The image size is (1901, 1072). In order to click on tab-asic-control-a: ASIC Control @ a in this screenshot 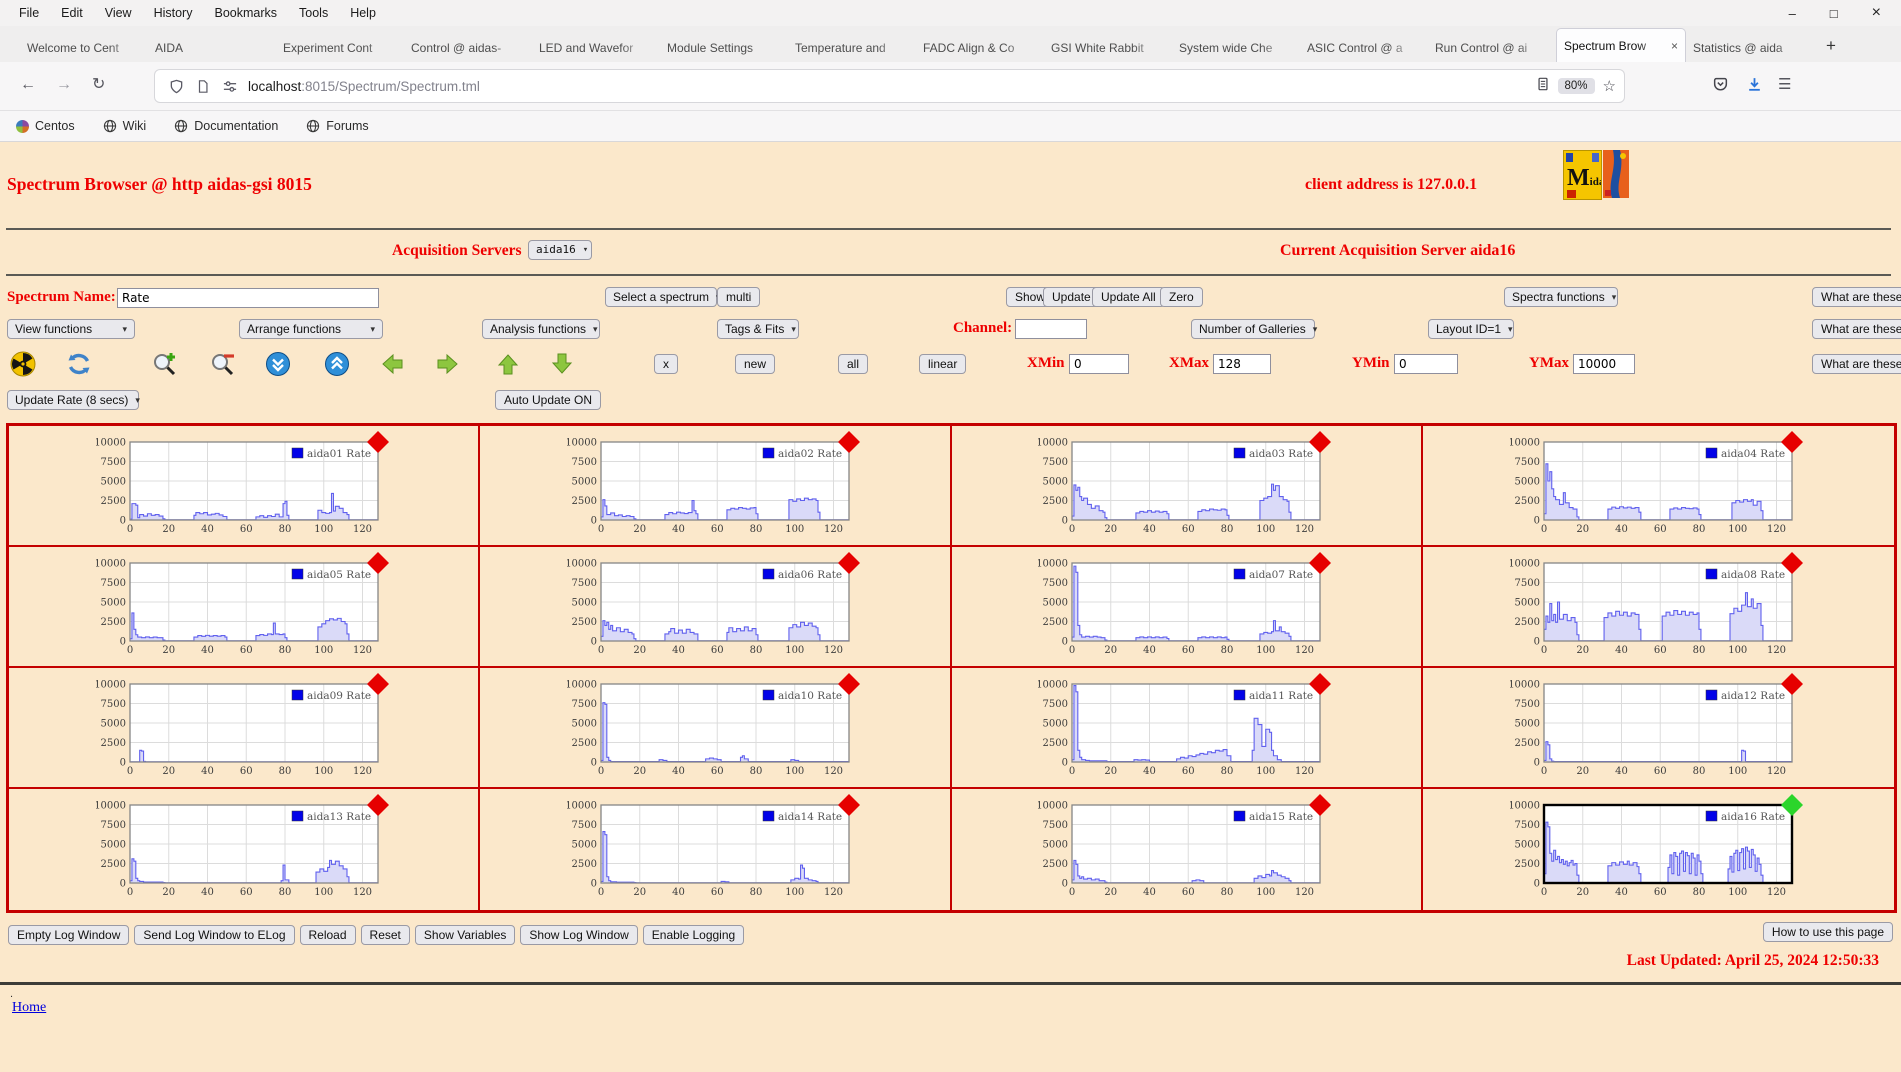, I will do `click(1364, 47)`.